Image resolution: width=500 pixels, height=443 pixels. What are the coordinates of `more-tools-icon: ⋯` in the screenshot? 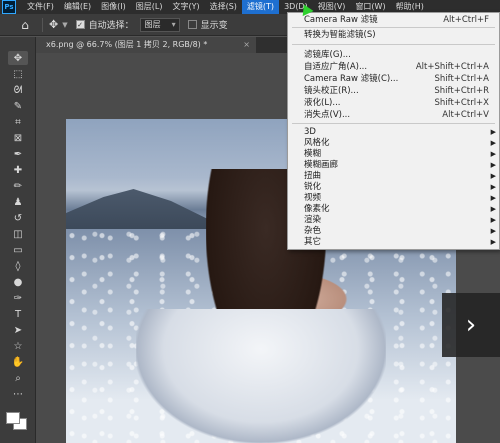 It's located at (18, 394).